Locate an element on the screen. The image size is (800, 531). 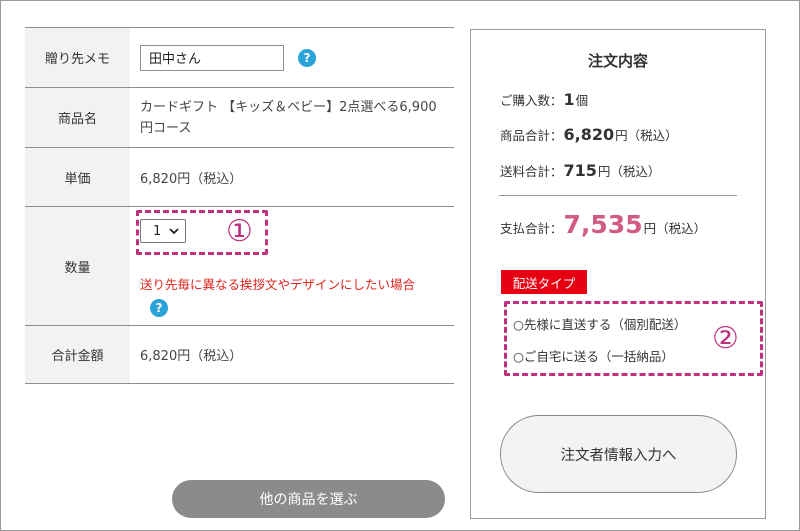
payment-total: 支払合計： 7,535 円（税込） is located at coordinates (603, 224).